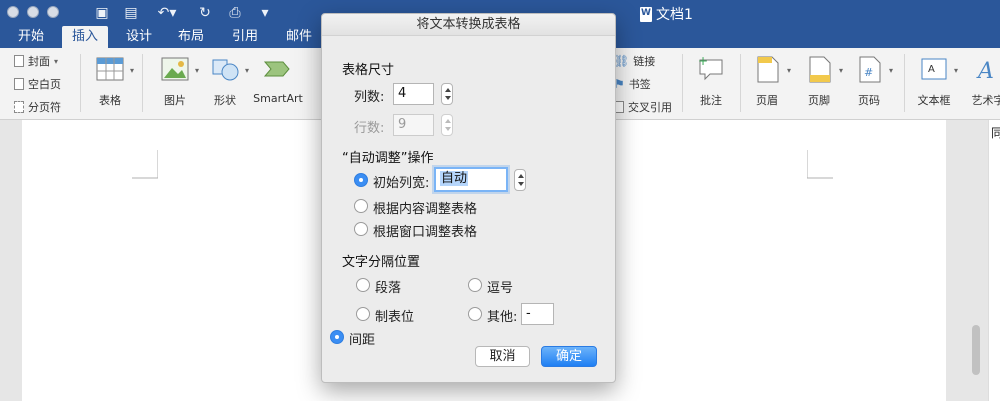 The height and width of the screenshot is (401, 1000). Describe the element at coordinates (53, 12) in the screenshot. I see `zoom-window-button` at that location.